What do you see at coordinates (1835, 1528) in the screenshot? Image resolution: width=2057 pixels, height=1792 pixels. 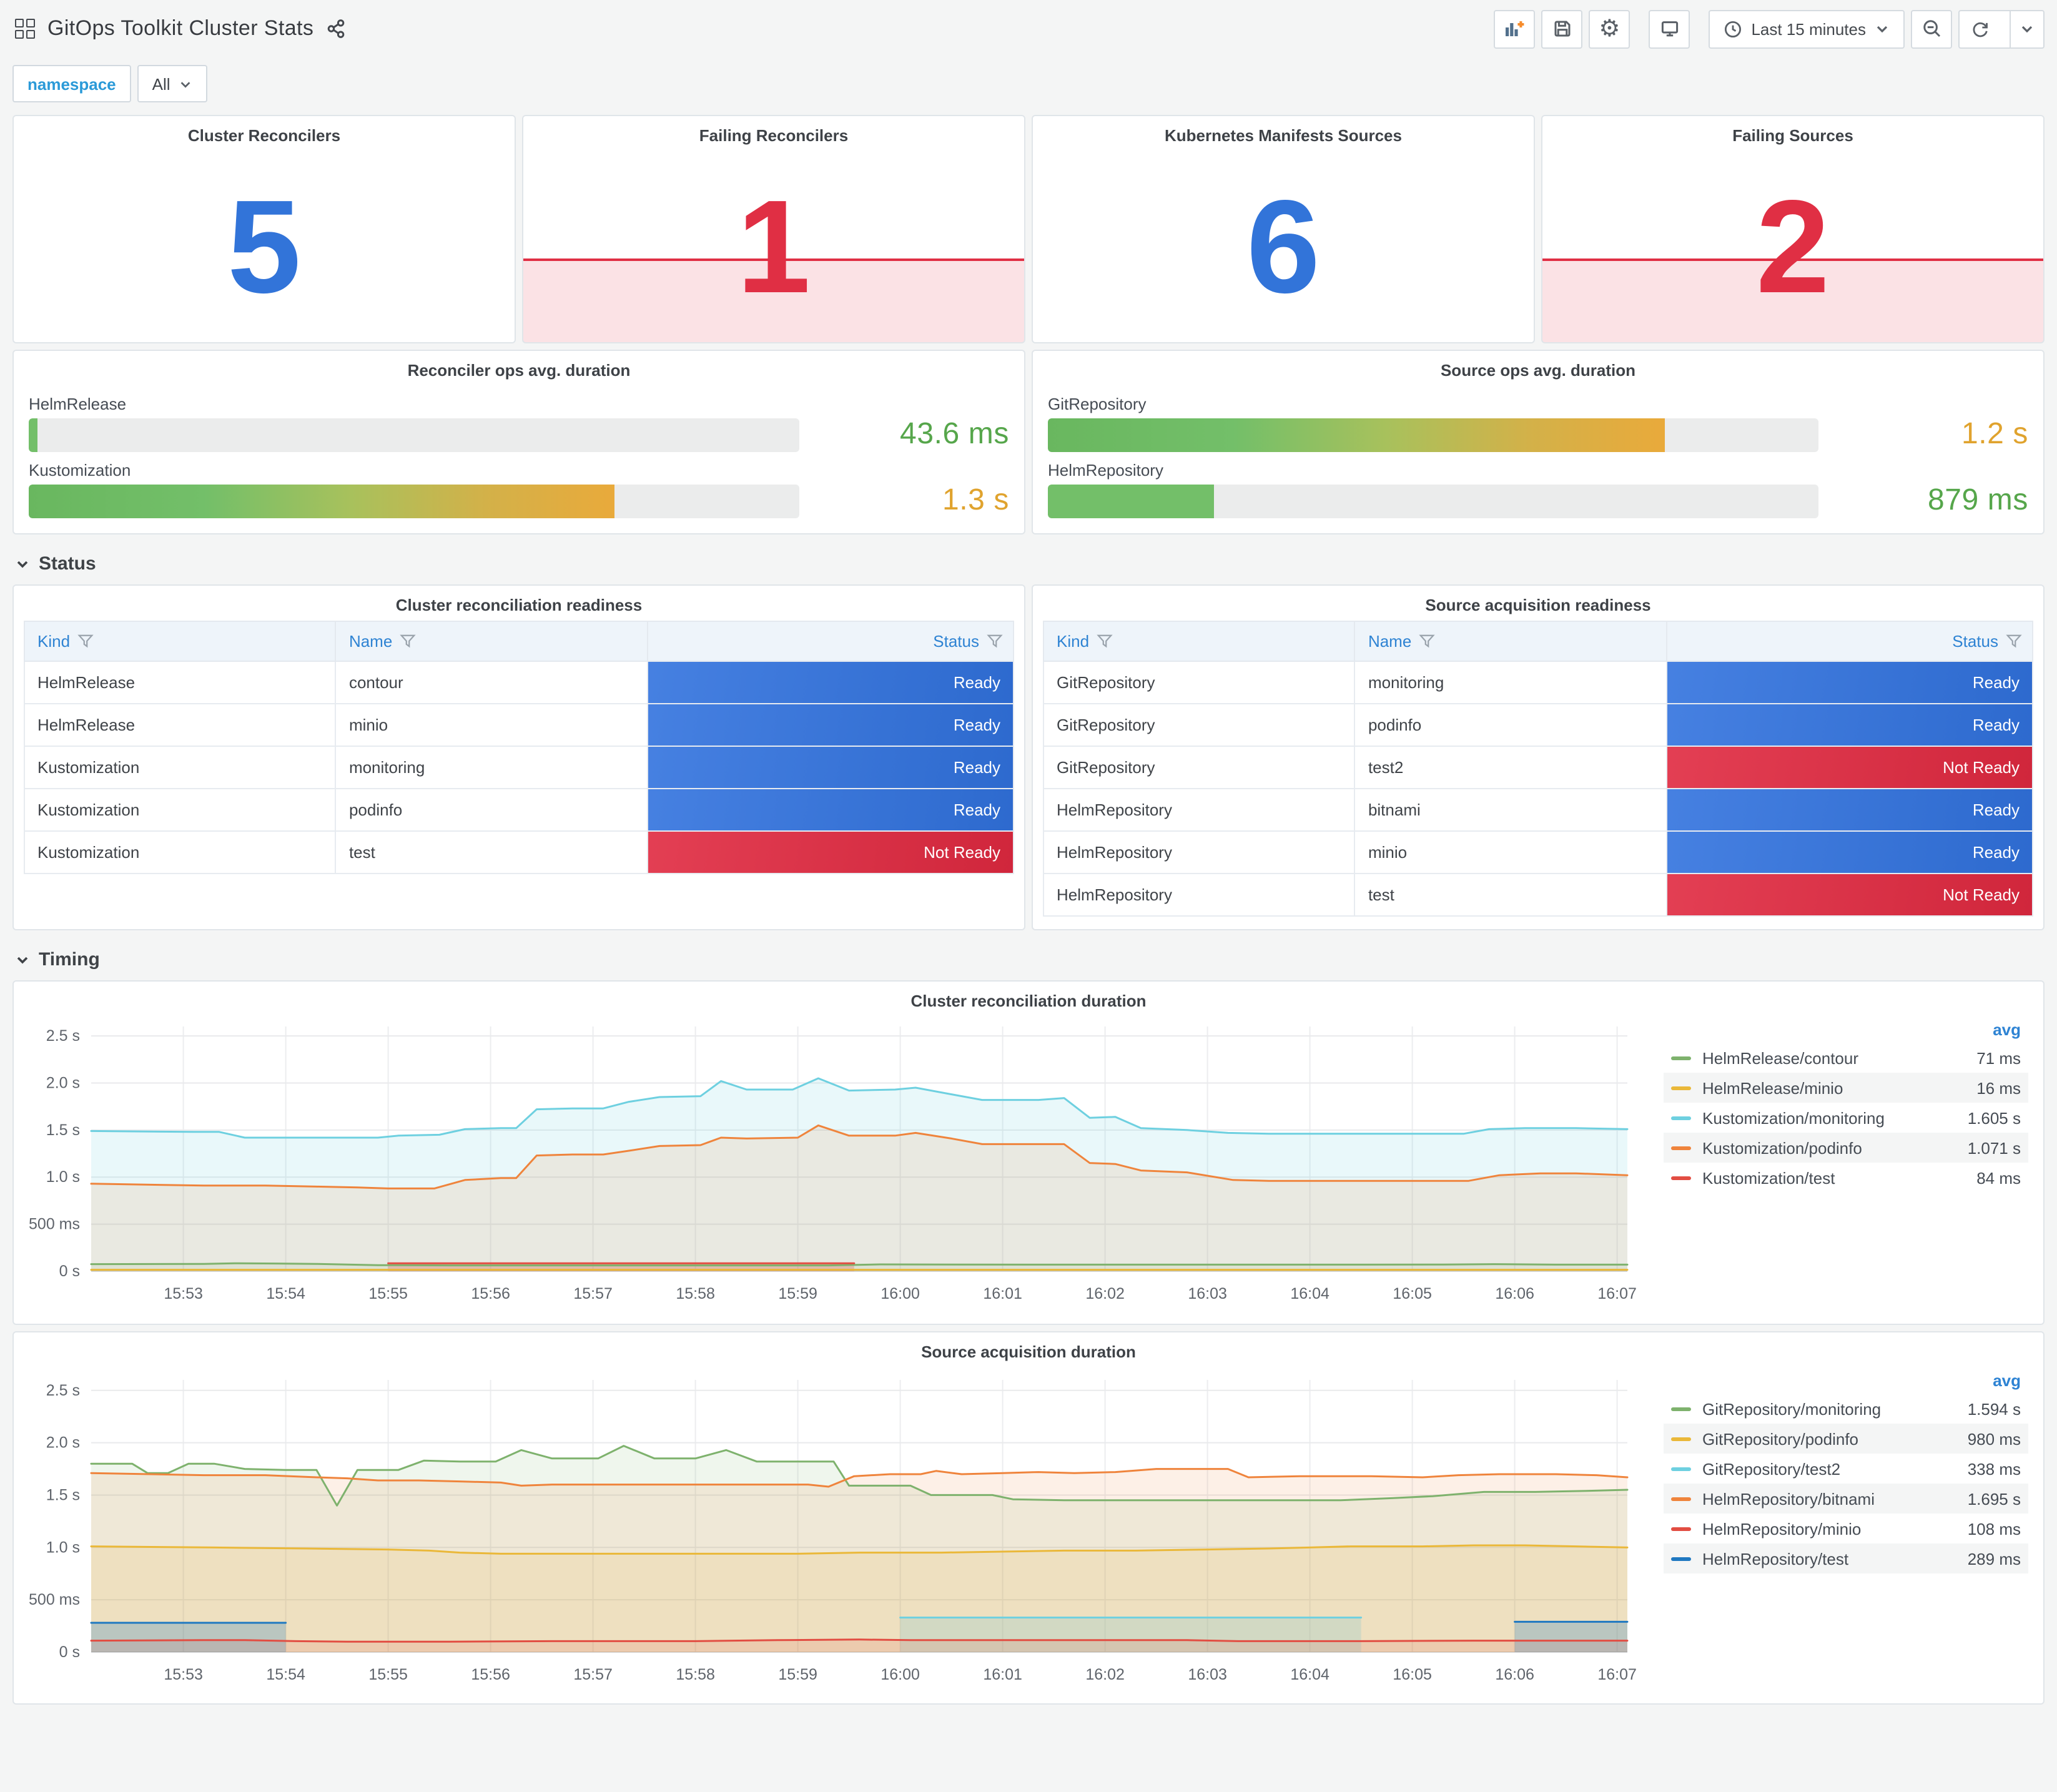 I see `legend-series-label: HelmRepository/minio` at bounding box center [1835, 1528].